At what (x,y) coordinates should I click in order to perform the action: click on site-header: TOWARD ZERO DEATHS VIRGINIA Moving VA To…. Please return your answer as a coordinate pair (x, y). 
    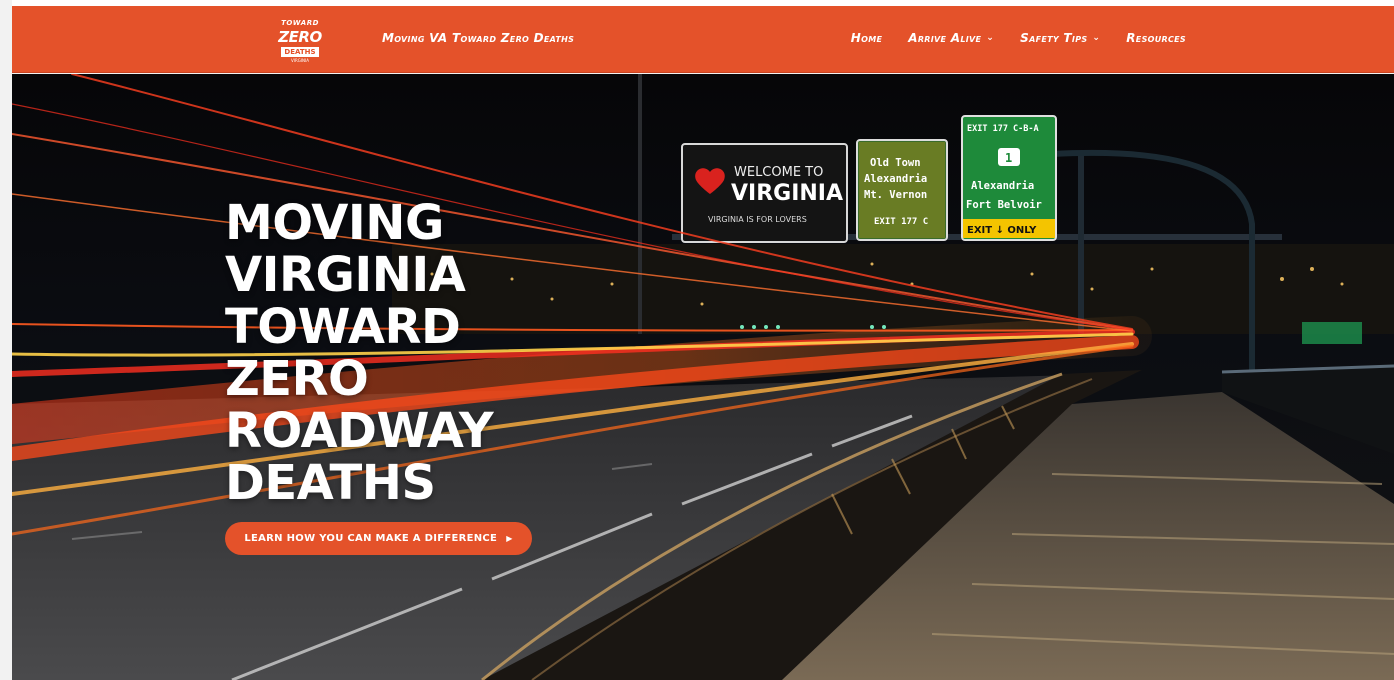
    Looking at the image, I should click on (703, 39).